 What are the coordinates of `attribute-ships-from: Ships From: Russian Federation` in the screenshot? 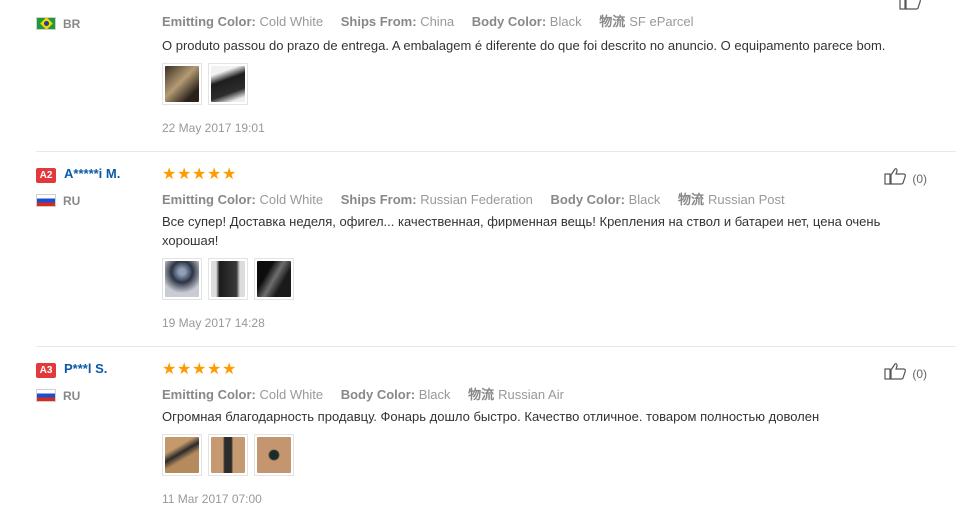 It's located at (436, 199).